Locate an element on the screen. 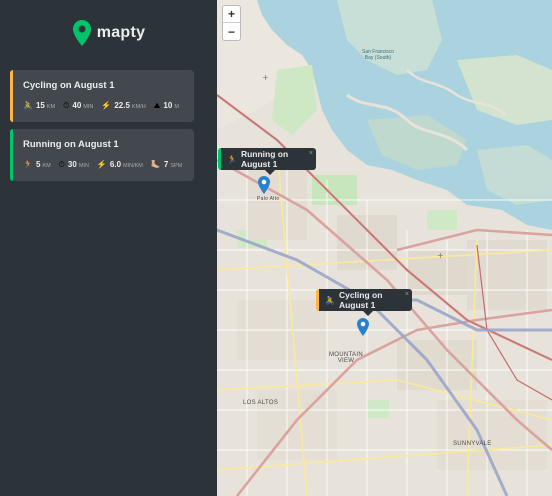 The height and width of the screenshot is (496, 552). zoom-out-button: − is located at coordinates (231, 31).